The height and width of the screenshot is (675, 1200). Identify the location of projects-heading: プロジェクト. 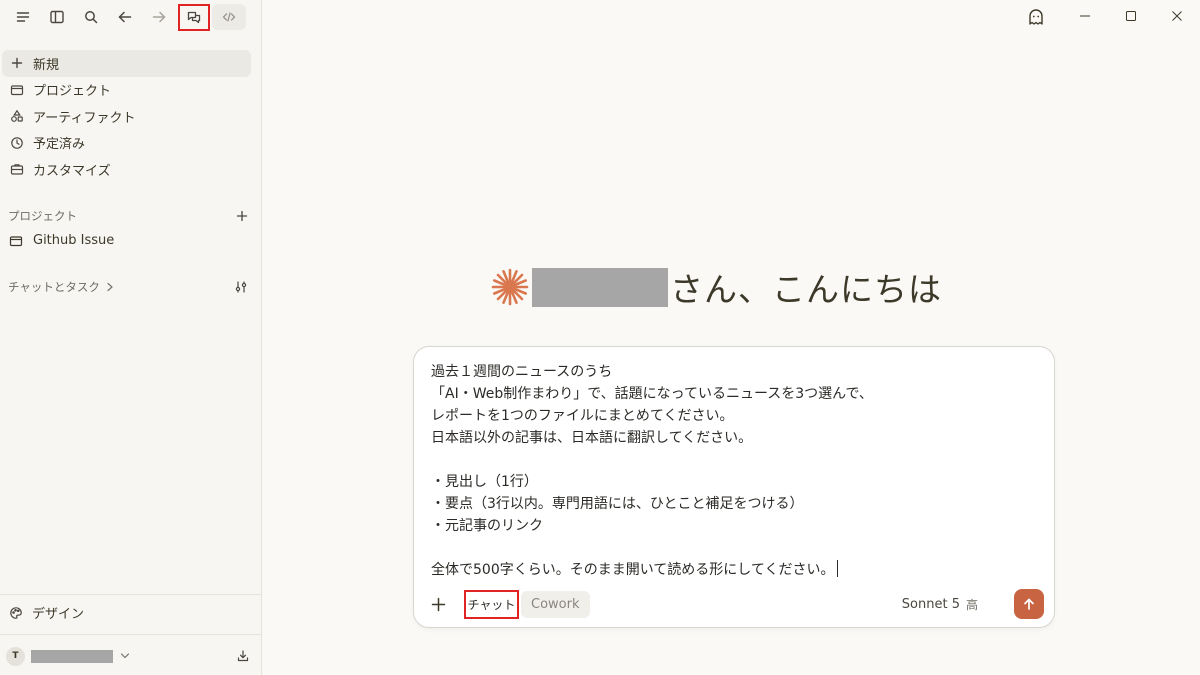
(42, 216).